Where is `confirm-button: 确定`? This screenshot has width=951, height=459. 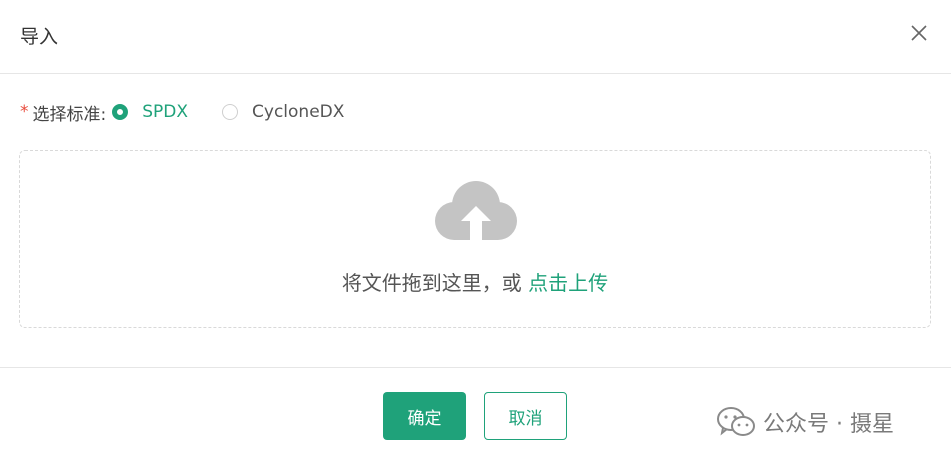
confirm-button: 确定 is located at coordinates (424, 416).